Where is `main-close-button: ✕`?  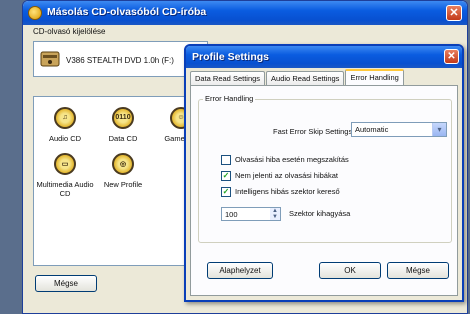 main-close-button: ✕ is located at coordinates (454, 13).